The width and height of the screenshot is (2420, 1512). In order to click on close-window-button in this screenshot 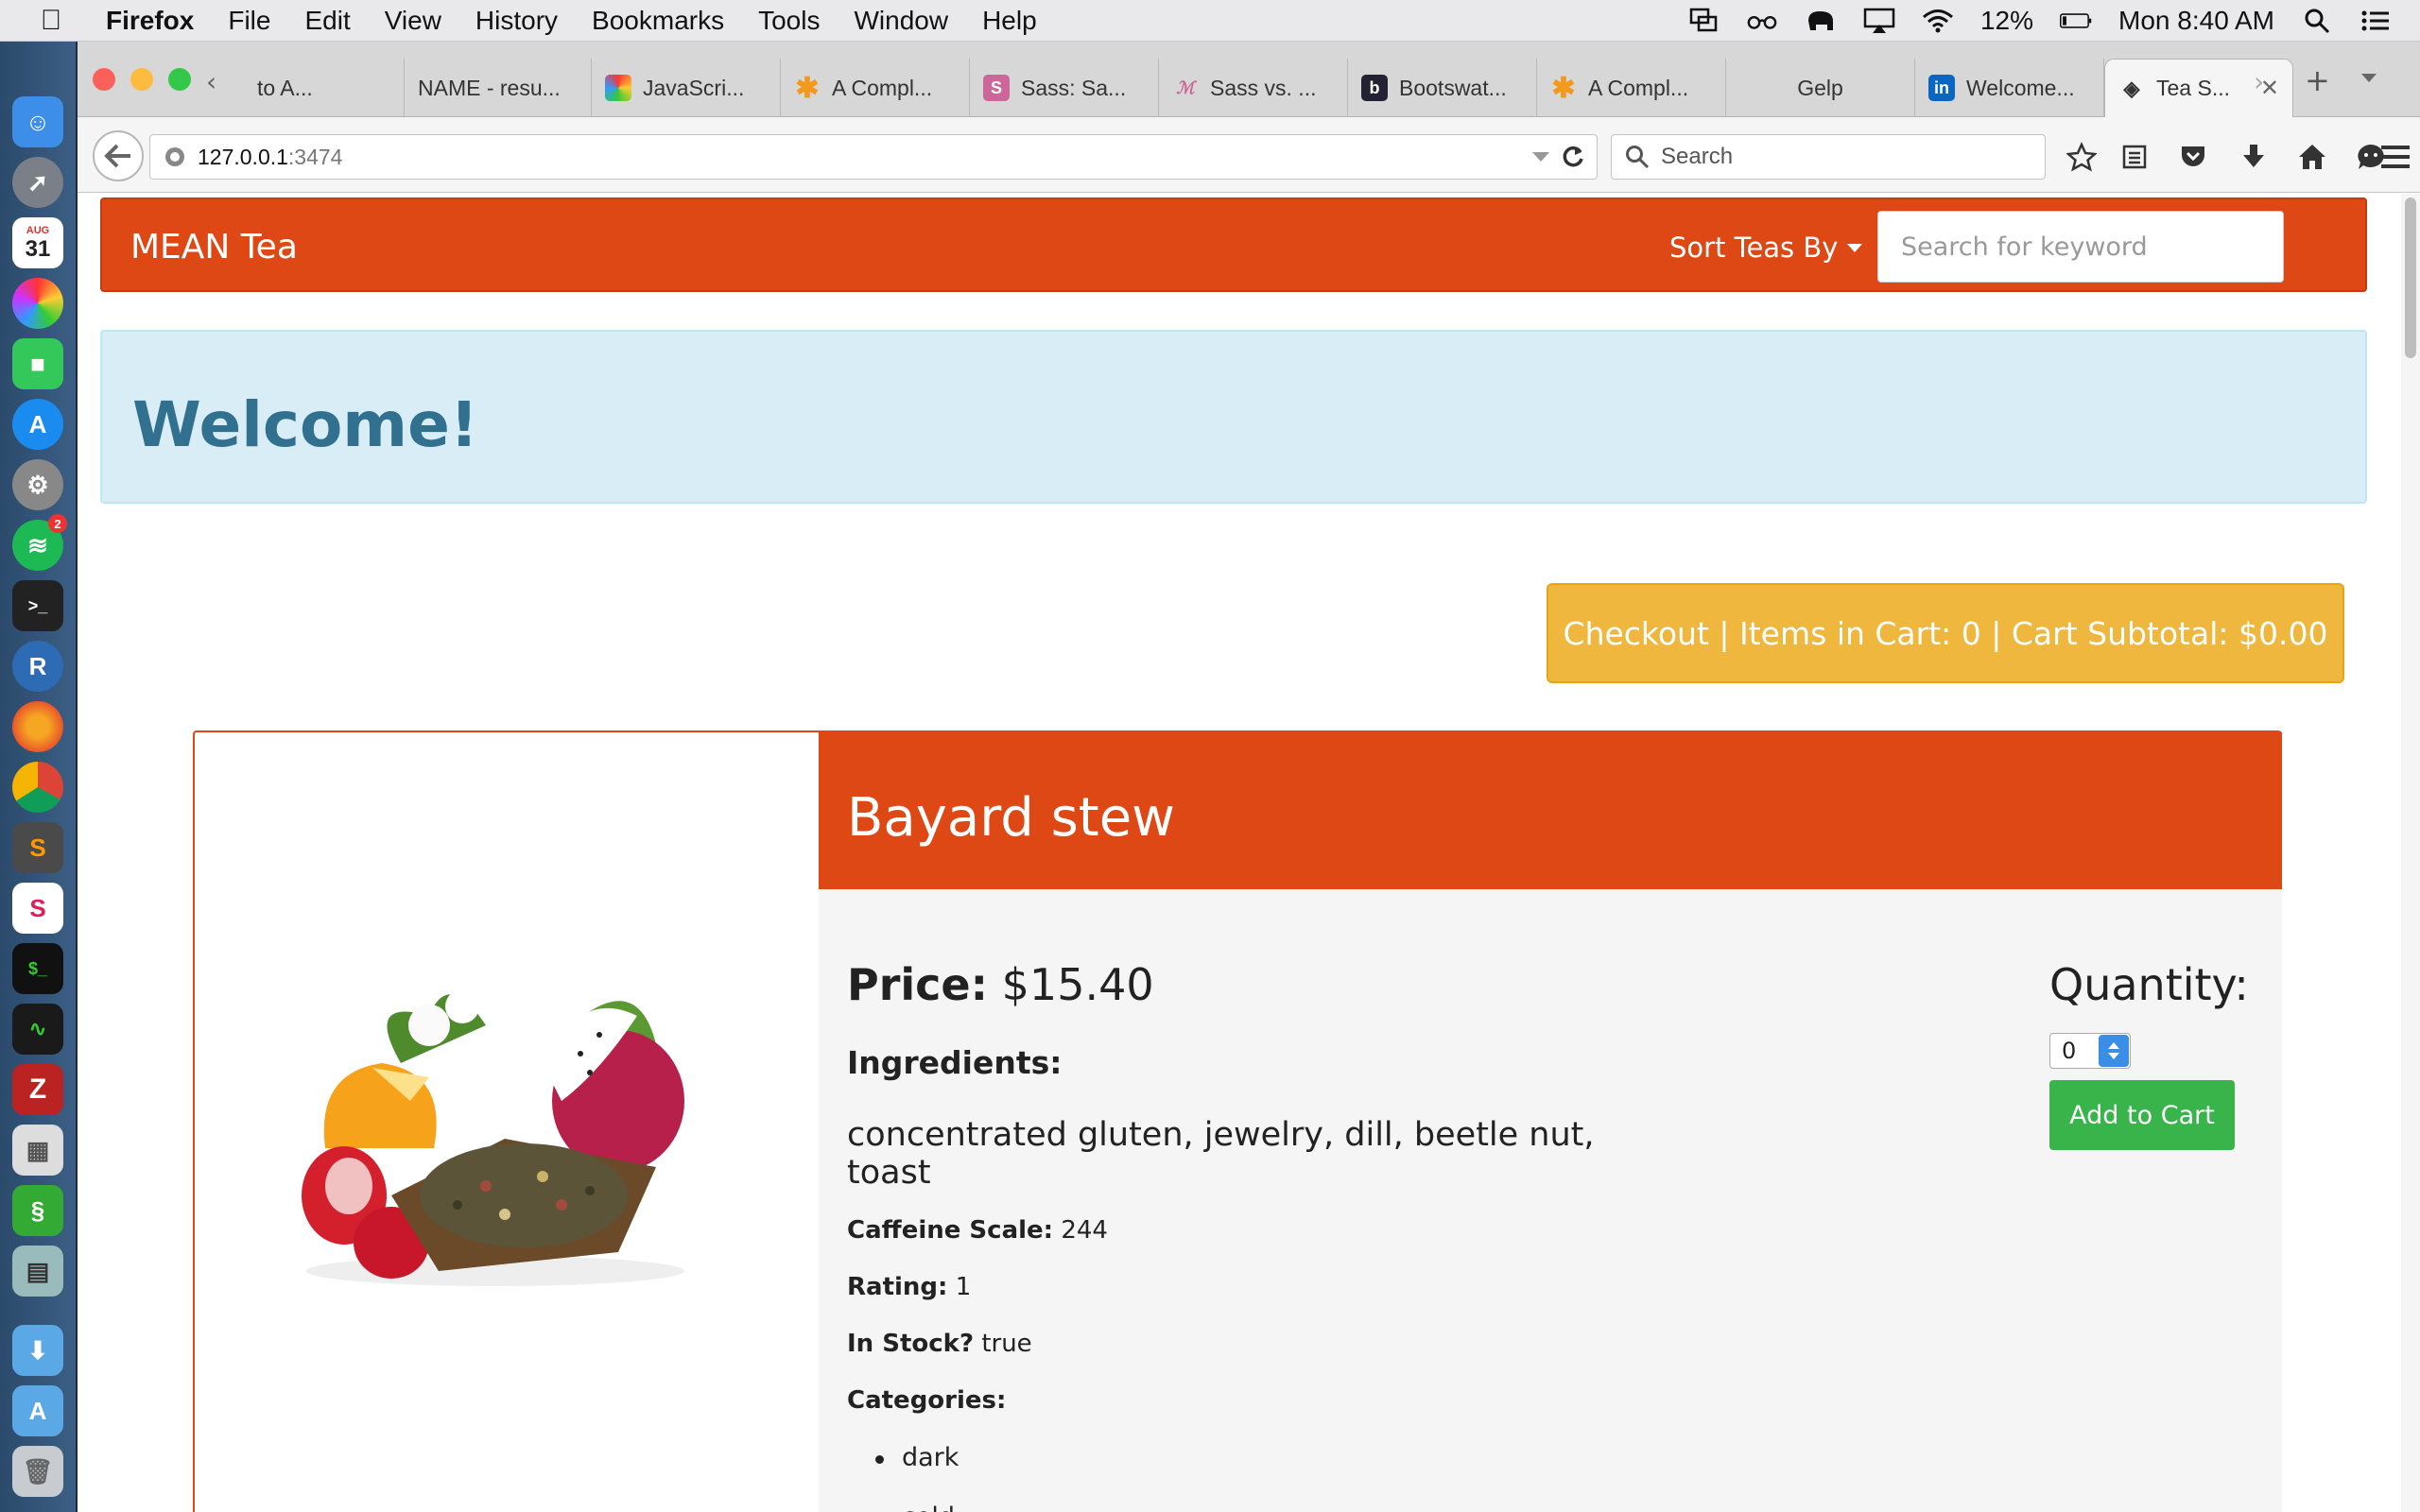, I will do `click(104, 79)`.